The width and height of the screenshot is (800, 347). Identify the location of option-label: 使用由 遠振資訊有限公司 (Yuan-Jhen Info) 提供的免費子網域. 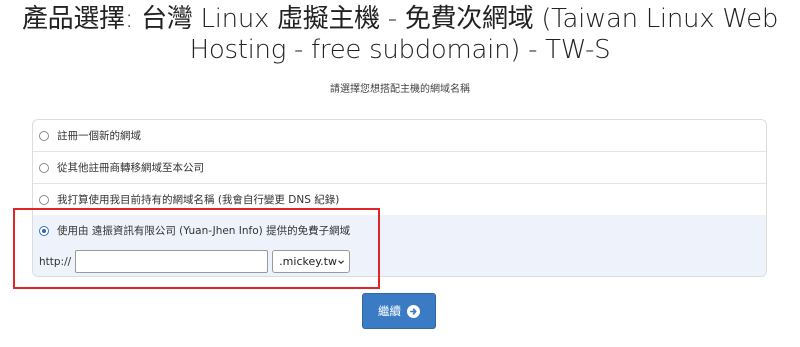
(204, 231).